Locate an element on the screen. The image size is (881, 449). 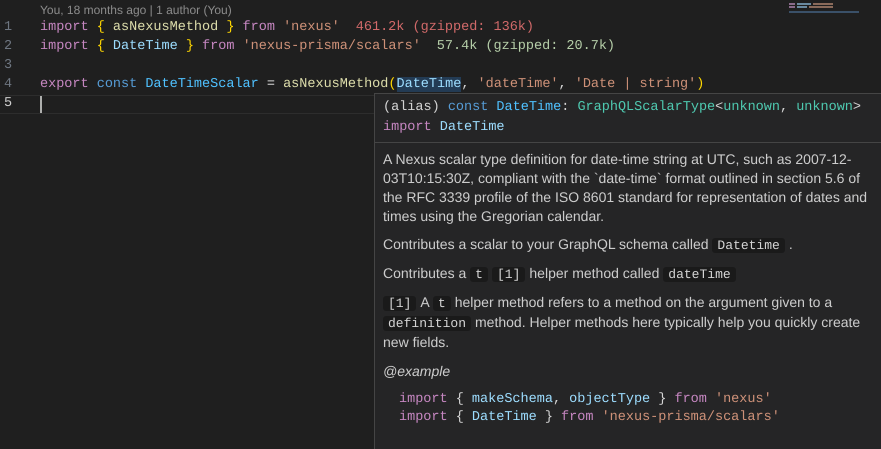
import-size: 57.4k (gzipped: 20.7k) is located at coordinates (526, 47).